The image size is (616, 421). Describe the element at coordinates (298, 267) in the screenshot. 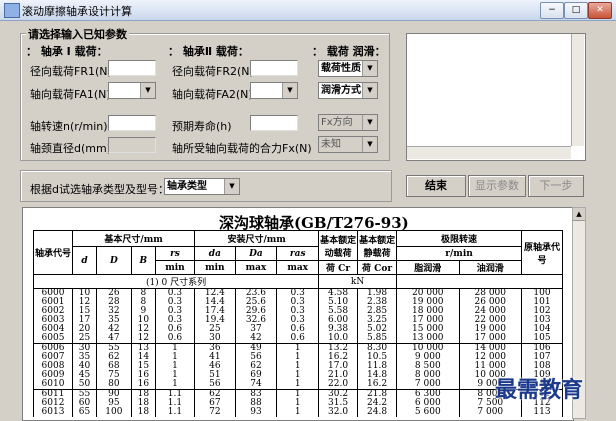

I see `col-ras-sub: max` at that location.